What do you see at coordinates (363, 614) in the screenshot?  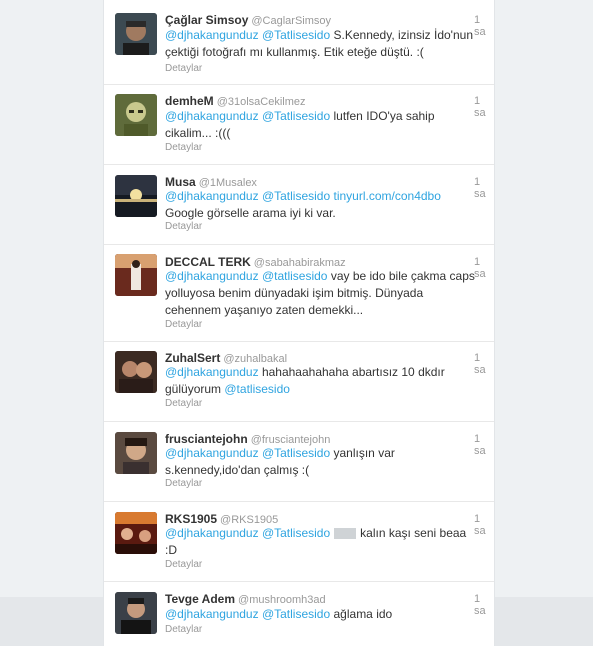 I see `tweet-body: ağlama ido` at bounding box center [363, 614].